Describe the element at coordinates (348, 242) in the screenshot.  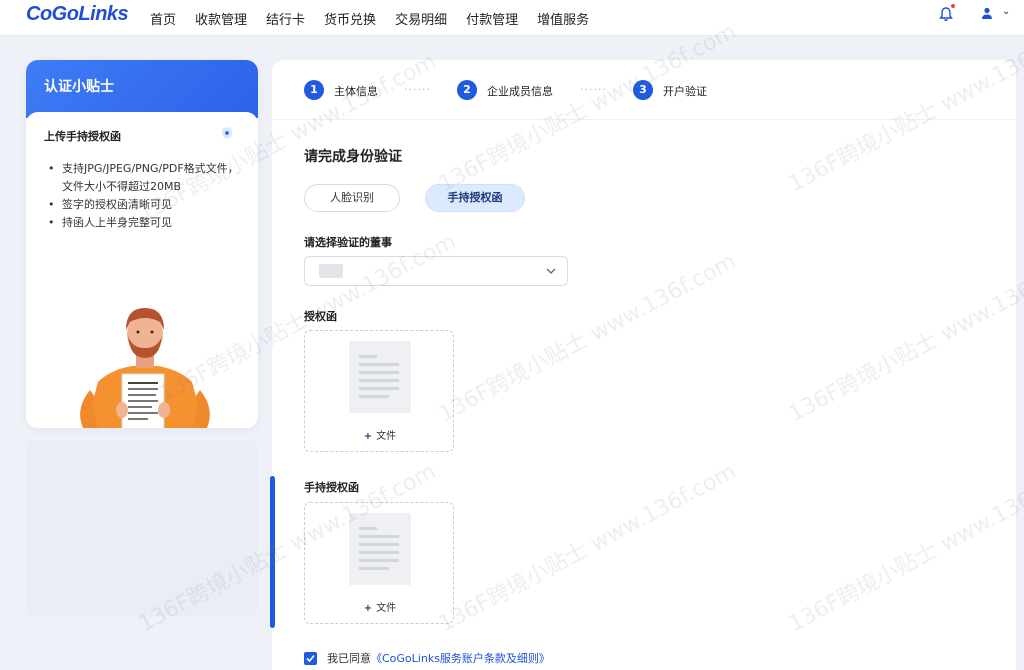
I see `director-label: 请选择验证的董事` at that location.